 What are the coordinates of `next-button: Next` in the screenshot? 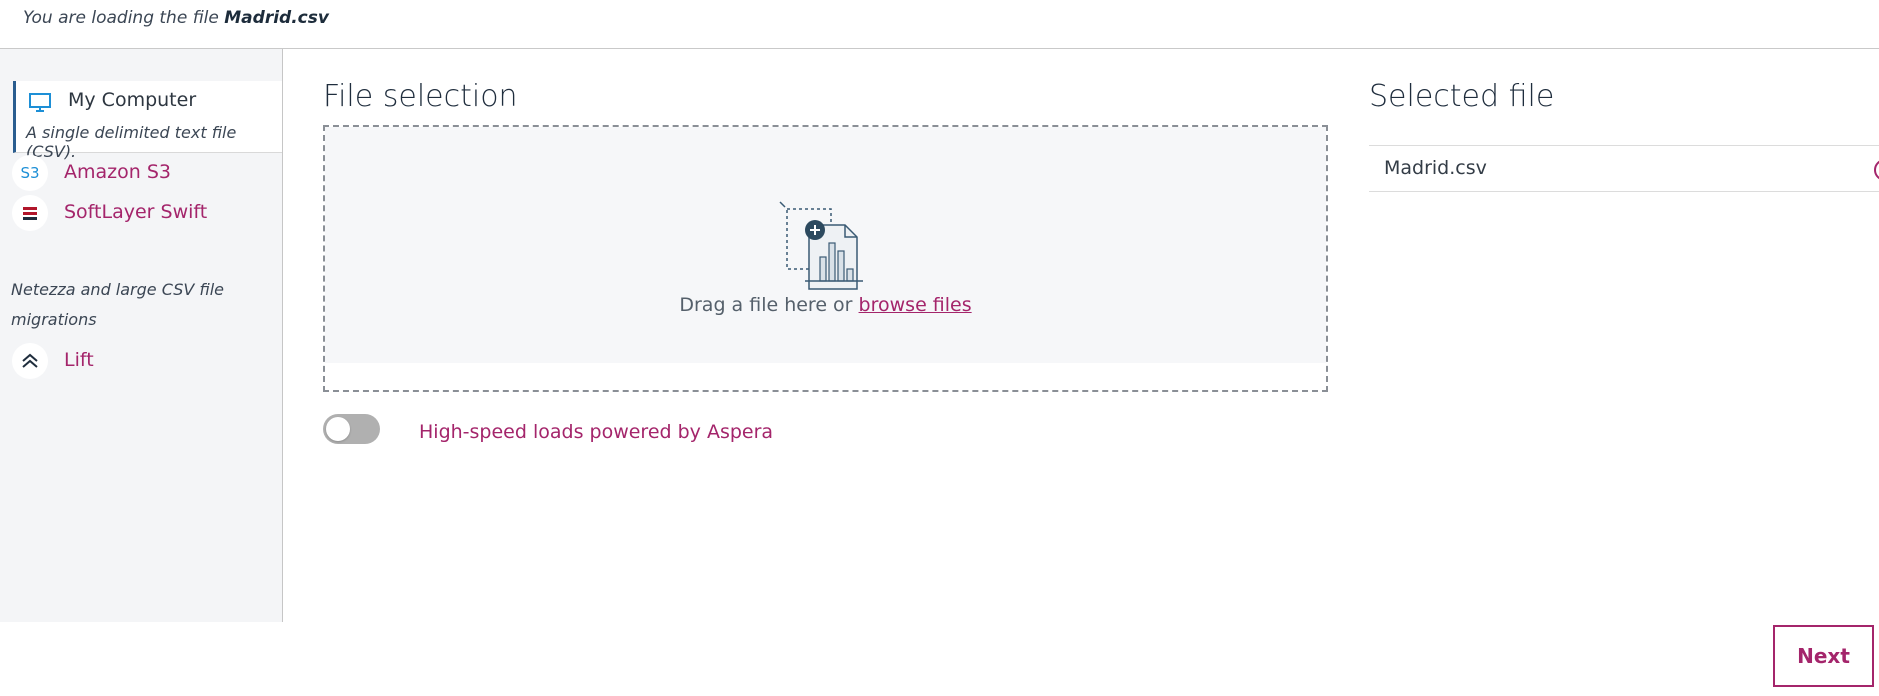 It's located at (1823, 656).